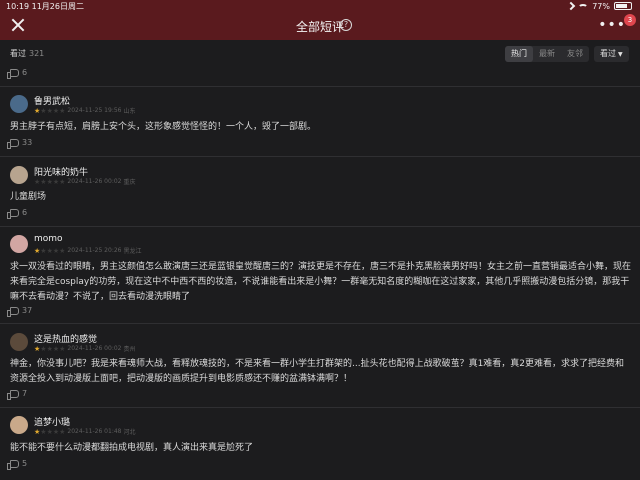 Image resolution: width=640 pixels, height=480 pixels. I want to click on notification-badge: 3, so click(630, 20).